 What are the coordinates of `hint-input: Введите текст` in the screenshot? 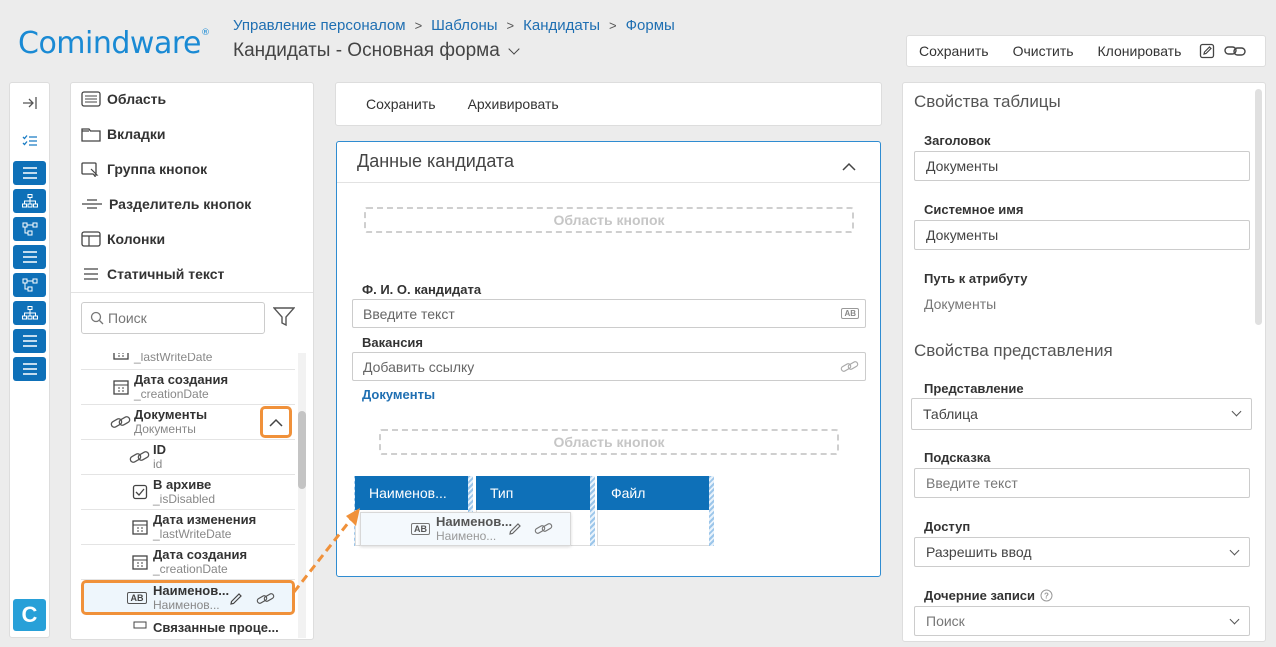 It's located at (1082, 483).